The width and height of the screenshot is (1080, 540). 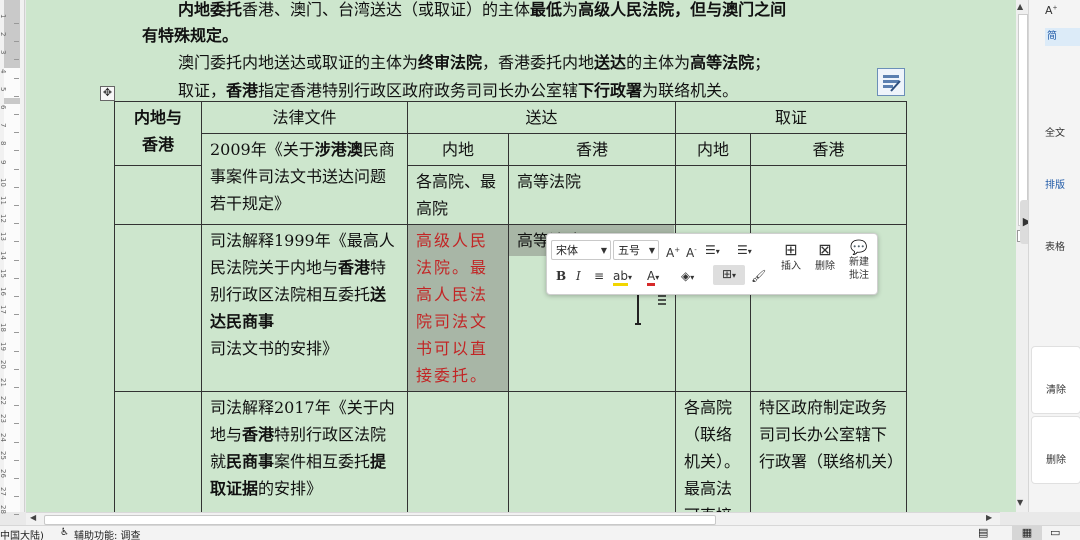 I want to click on insert-button: ⊞ 插入, so click(x=791, y=256).